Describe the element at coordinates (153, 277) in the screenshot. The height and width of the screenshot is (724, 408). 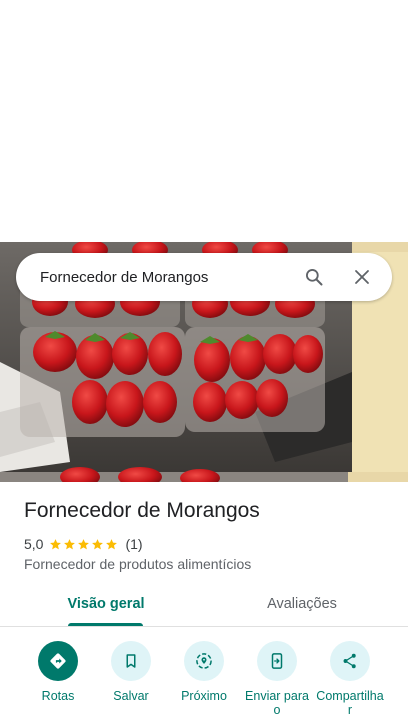
I see `search-input: Fornecedor de Morangos` at that location.